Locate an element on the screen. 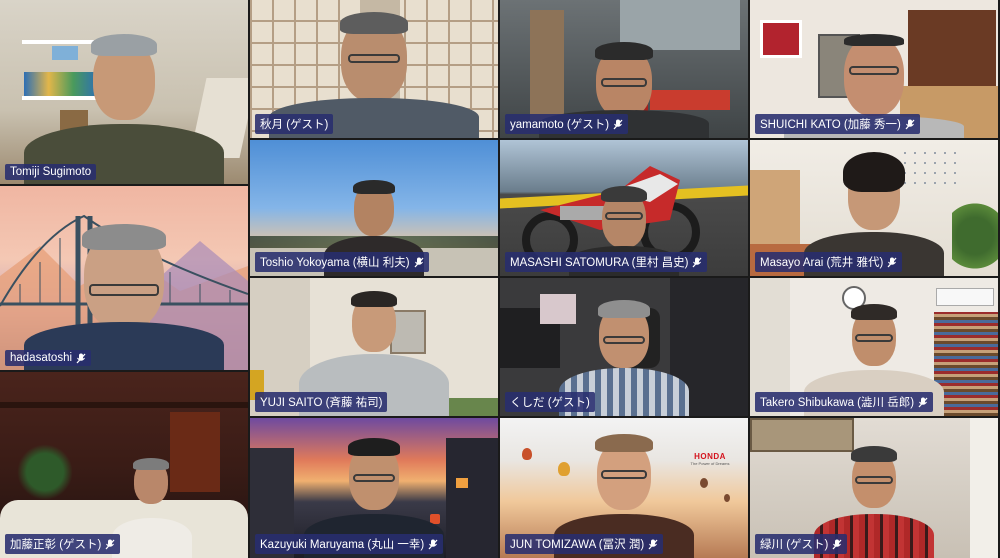 The image size is (1000, 558). participant-name: 秋月 (ゲスト) is located at coordinates (294, 125).